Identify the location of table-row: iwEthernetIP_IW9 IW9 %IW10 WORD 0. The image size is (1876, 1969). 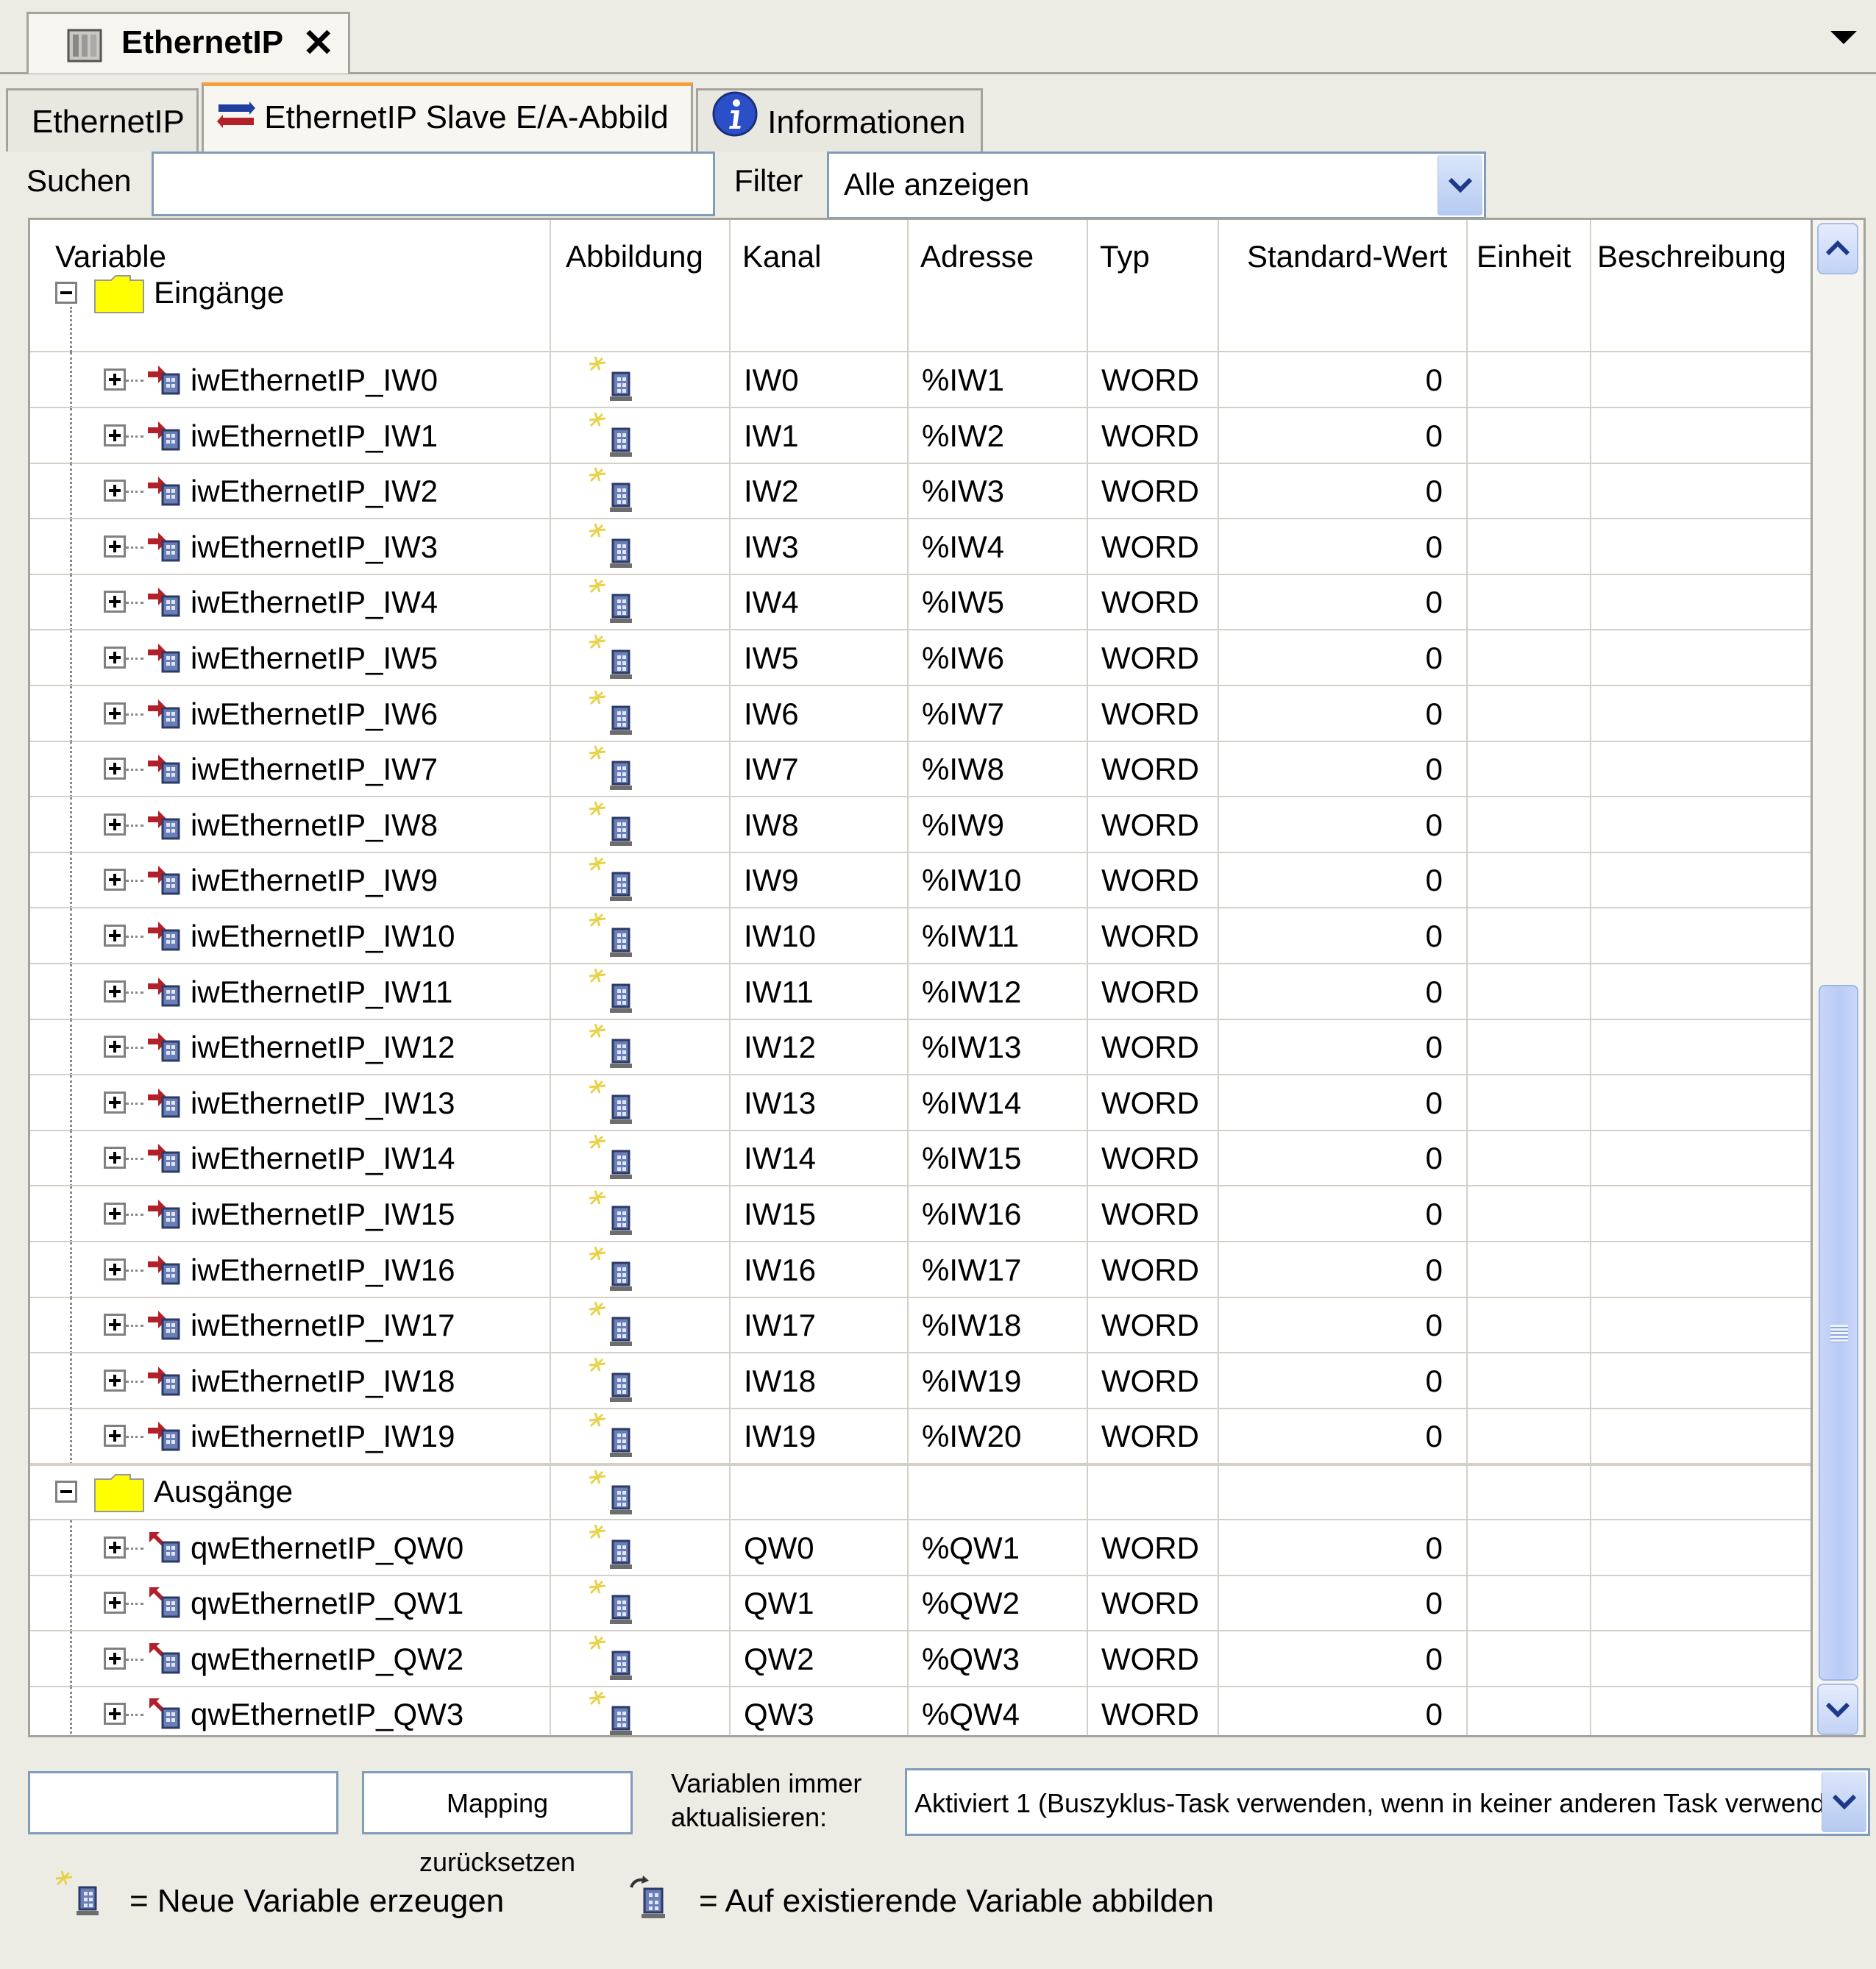
(920, 880).